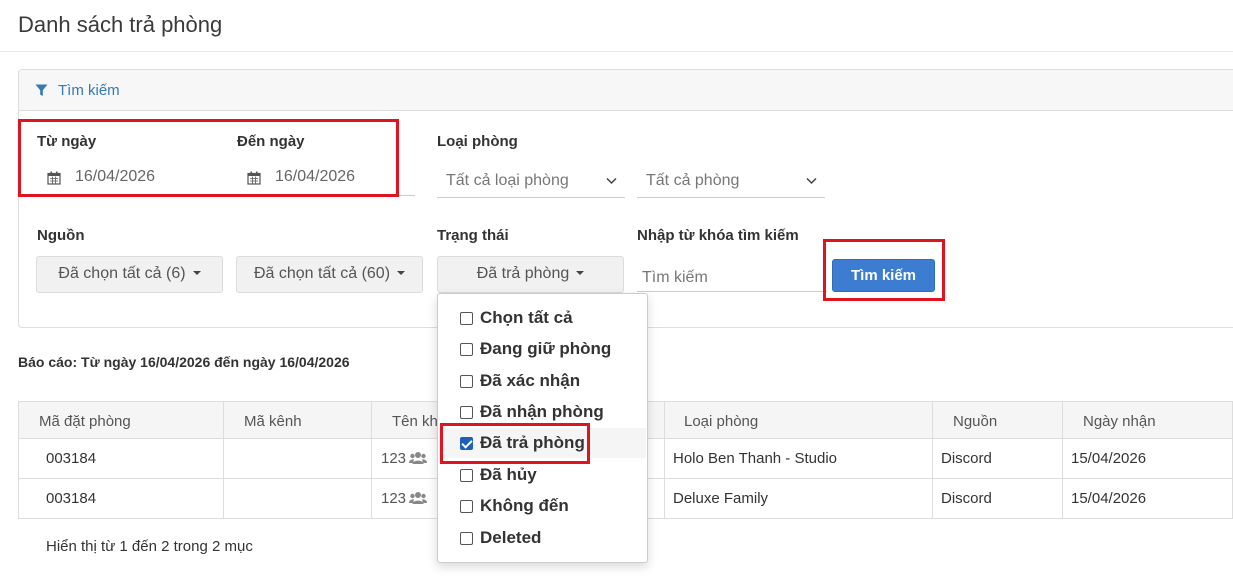 The width and height of the screenshot is (1233, 585). Describe the element at coordinates (523, 273) in the screenshot. I see `status-selected: Đã trả phòng` at that location.